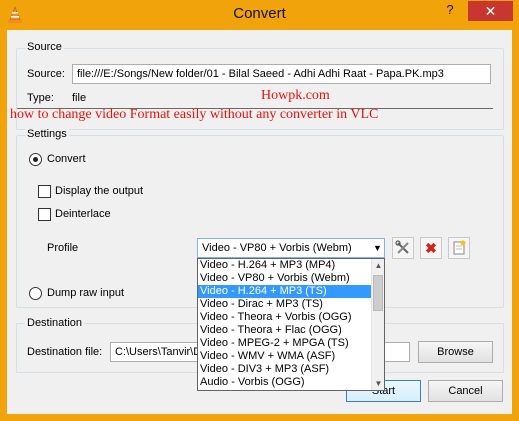  I want to click on profile-option: Video - H.264 + MP3 (TS), so click(284, 291).